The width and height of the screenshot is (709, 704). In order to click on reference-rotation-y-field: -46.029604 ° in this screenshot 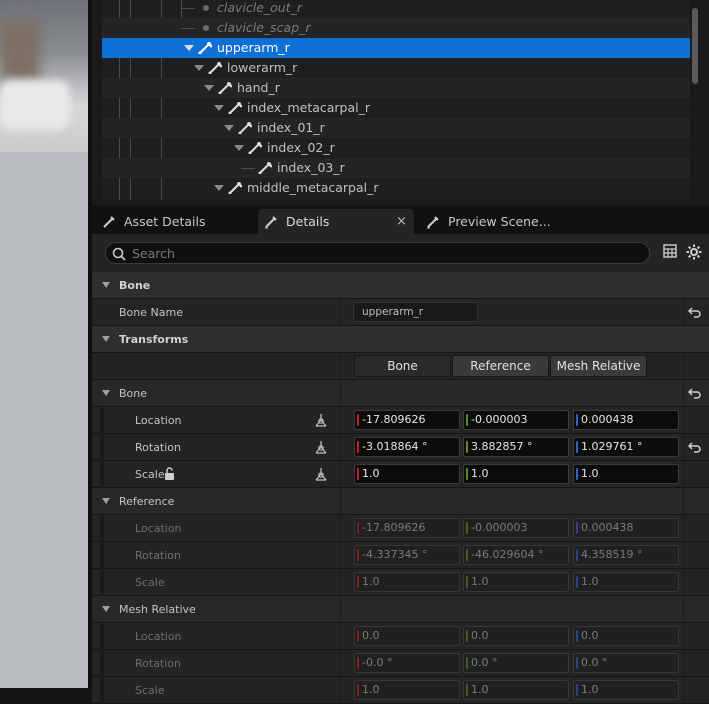, I will do `click(516, 555)`.